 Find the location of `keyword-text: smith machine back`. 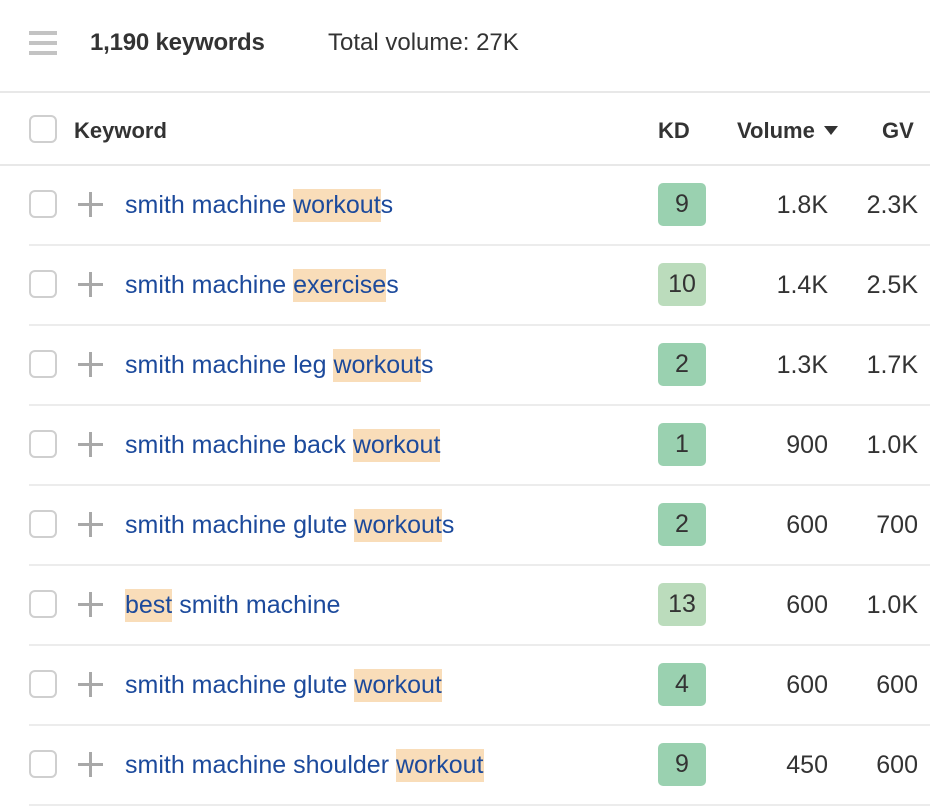

keyword-text: smith machine back is located at coordinates (239, 445).